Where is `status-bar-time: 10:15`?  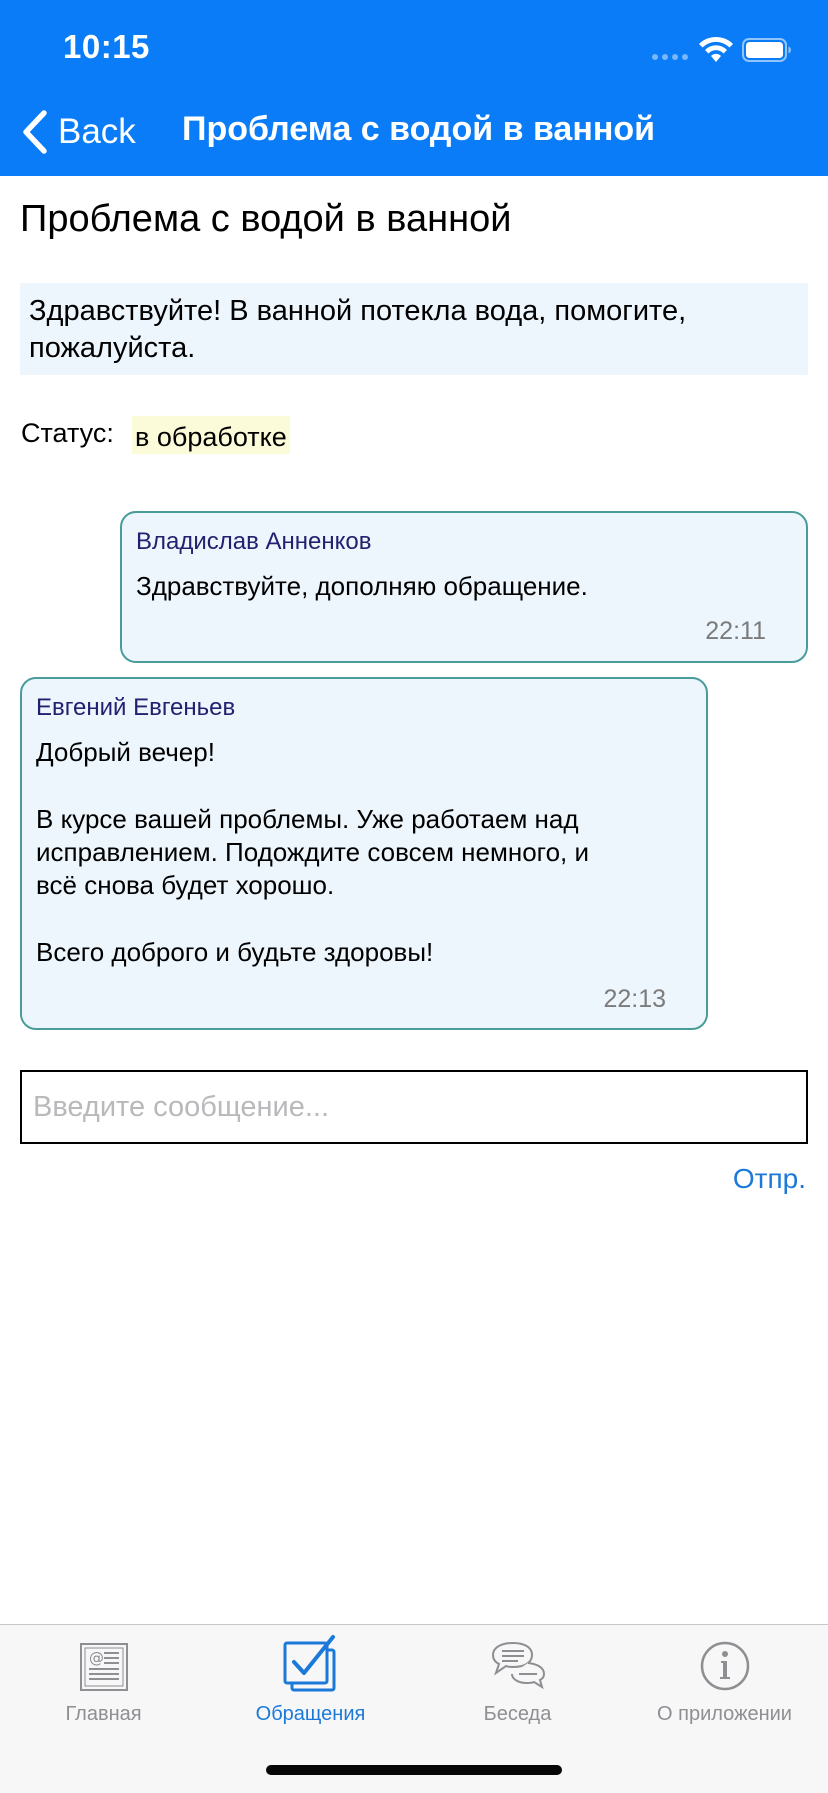
status-bar-time: 10:15 is located at coordinates (106, 46).